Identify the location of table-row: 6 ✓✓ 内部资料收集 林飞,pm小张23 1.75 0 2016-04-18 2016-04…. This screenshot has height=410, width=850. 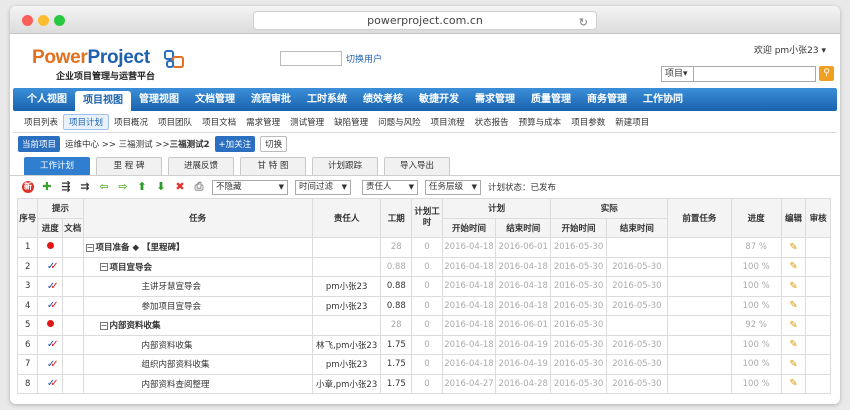
(423, 344).